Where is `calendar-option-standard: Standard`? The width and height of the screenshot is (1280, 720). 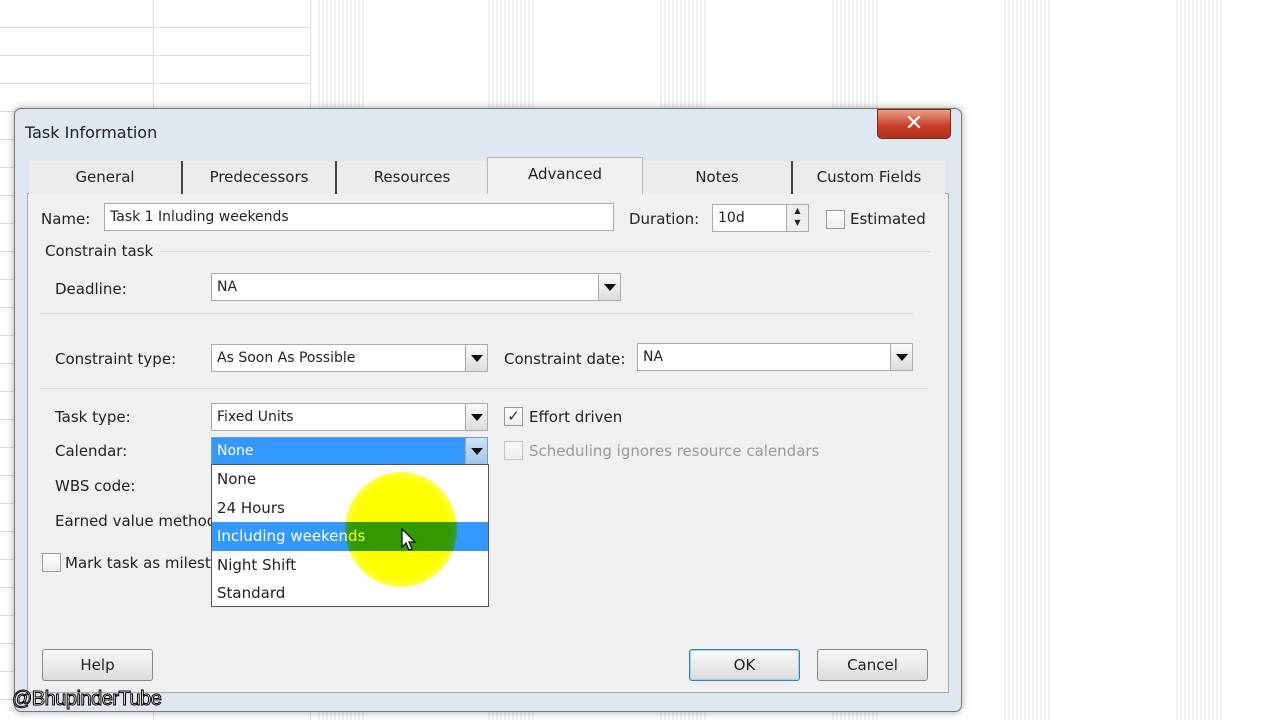 calendar-option-standard: Standard is located at coordinates (350, 593).